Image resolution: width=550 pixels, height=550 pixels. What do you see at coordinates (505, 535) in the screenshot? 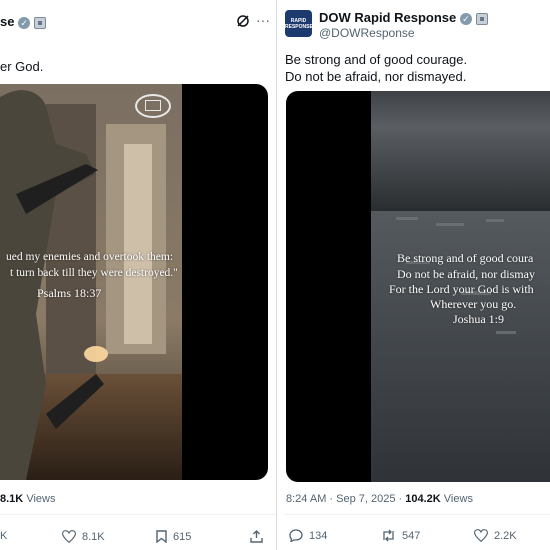
I see `right-like-count: 2.2K` at bounding box center [505, 535].